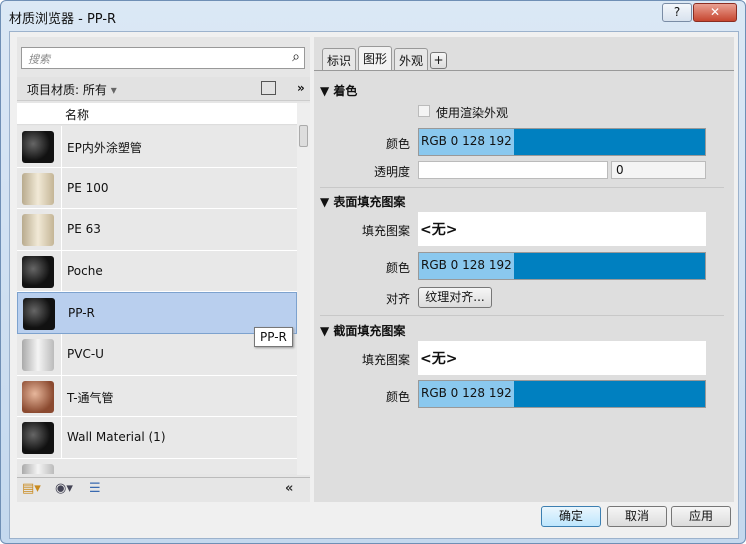  Describe the element at coordinates (273, 337) in the screenshot. I see `tooltip: PP-R` at that location.